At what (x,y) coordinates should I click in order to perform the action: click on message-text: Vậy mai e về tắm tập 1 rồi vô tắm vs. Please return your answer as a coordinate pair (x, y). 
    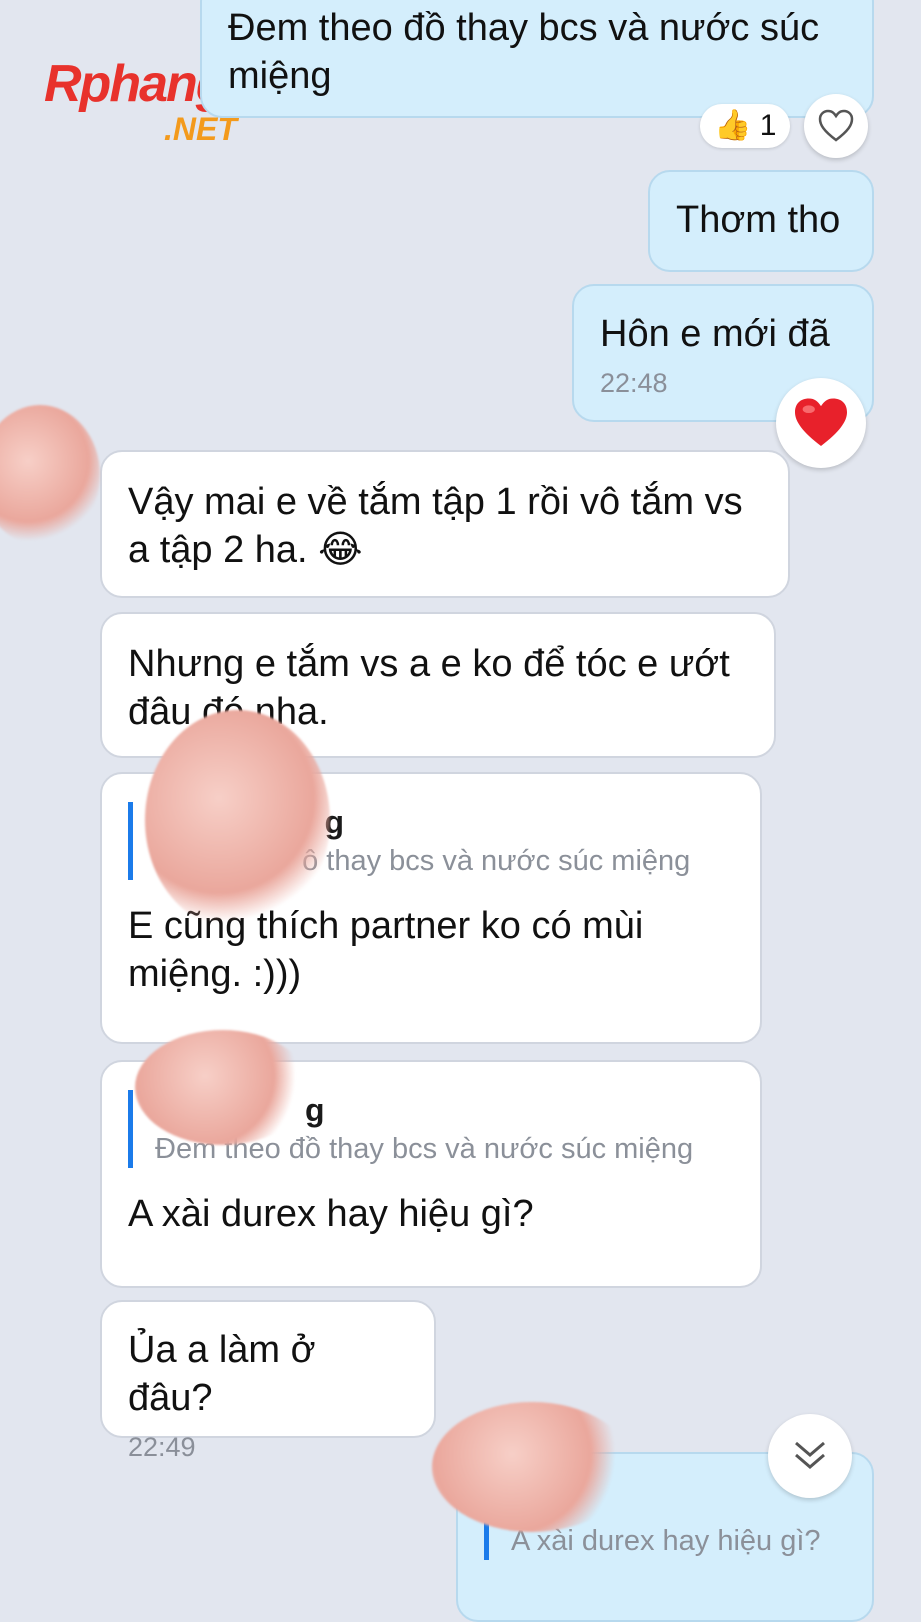
    Looking at the image, I should click on (435, 502).